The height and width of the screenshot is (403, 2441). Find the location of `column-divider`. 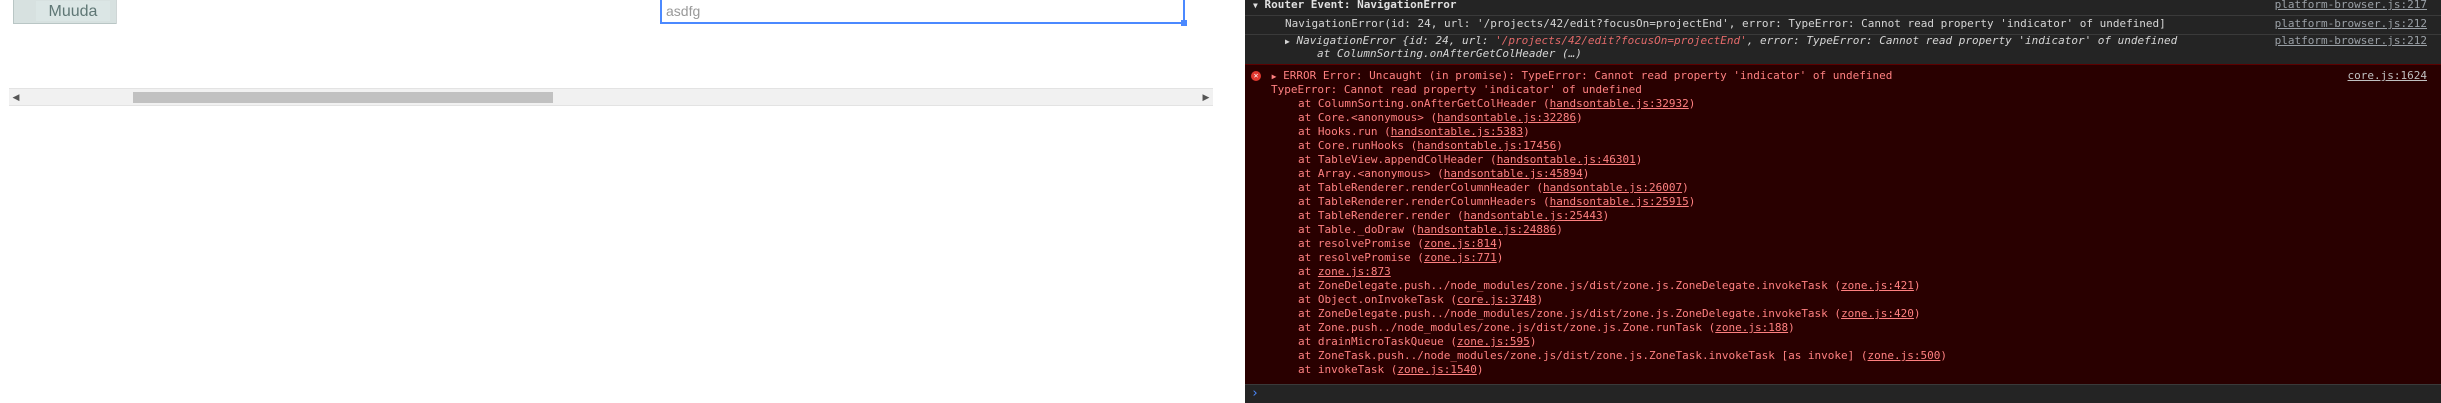

column-divider is located at coordinates (116, 12).